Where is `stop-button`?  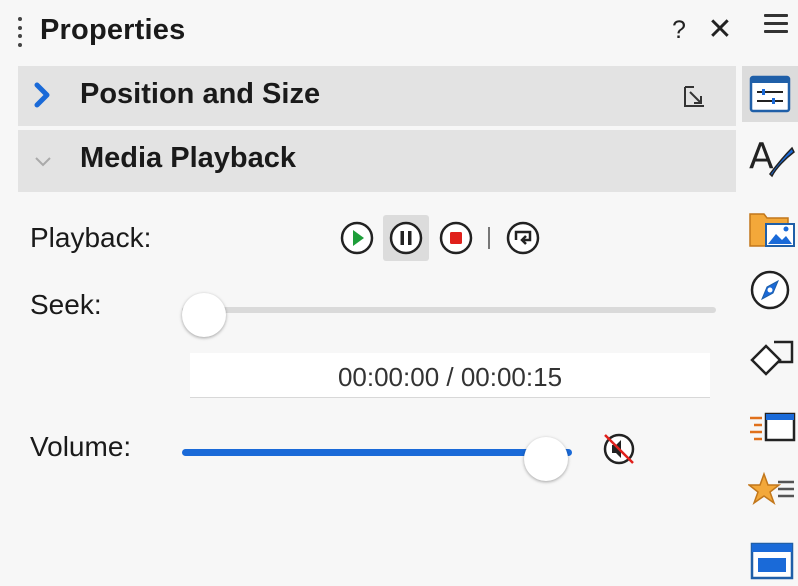
stop-button is located at coordinates (456, 238).